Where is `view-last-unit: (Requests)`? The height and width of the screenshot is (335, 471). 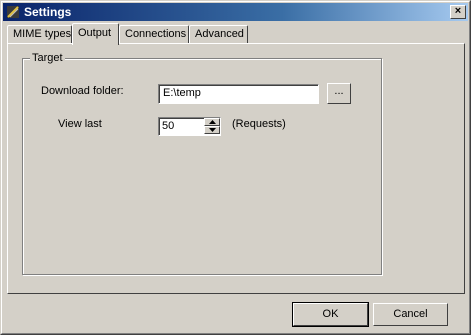 view-last-unit: (Requests) is located at coordinates (259, 124).